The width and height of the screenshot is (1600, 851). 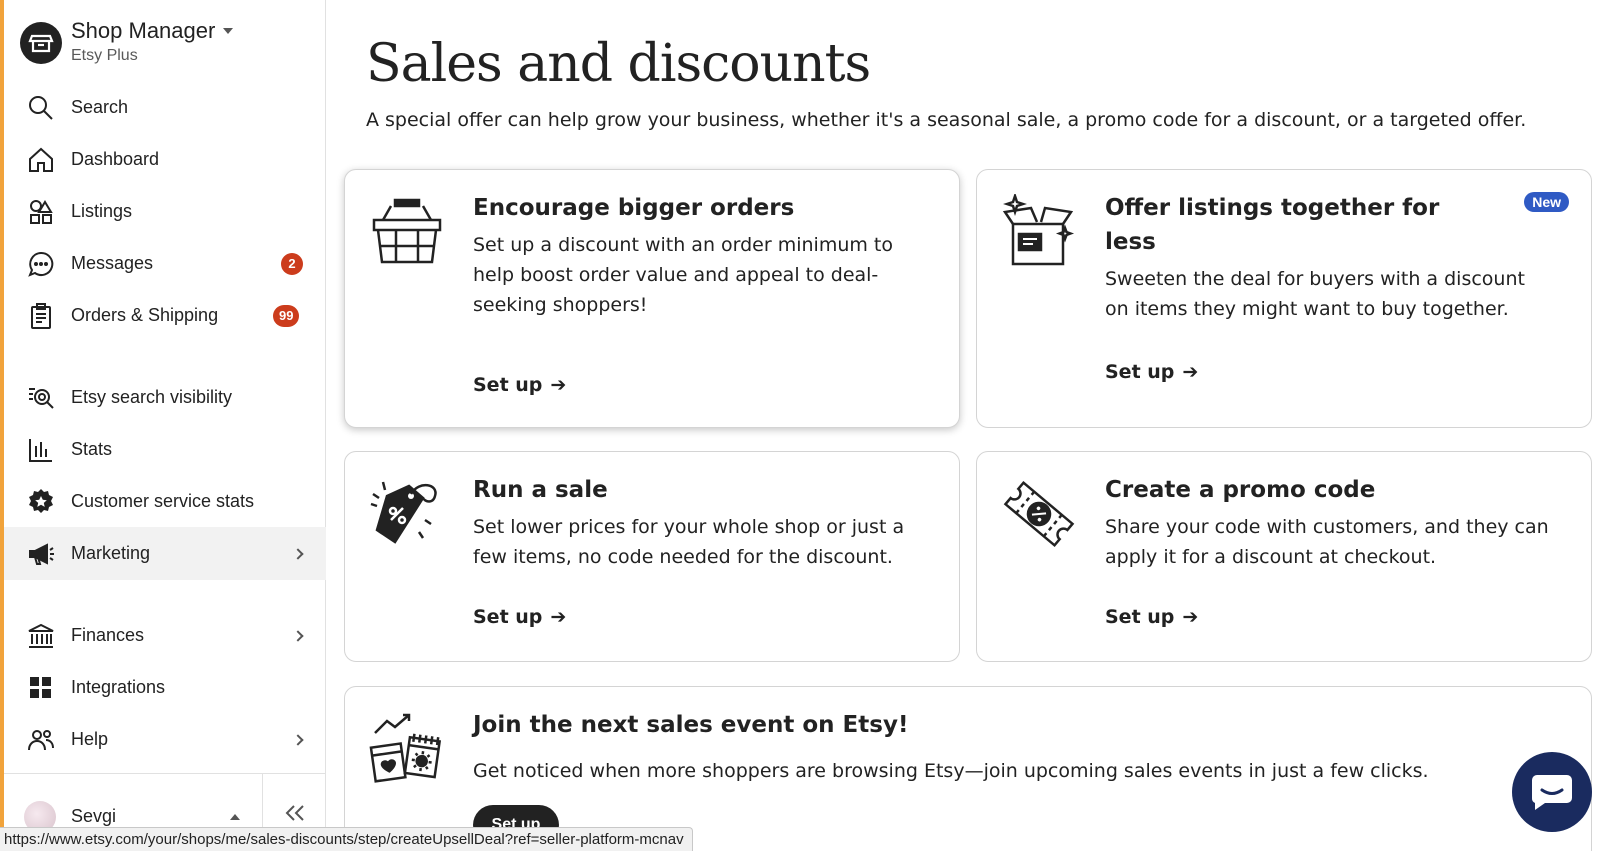 I want to click on bar-chart-icon, so click(x=41, y=450).